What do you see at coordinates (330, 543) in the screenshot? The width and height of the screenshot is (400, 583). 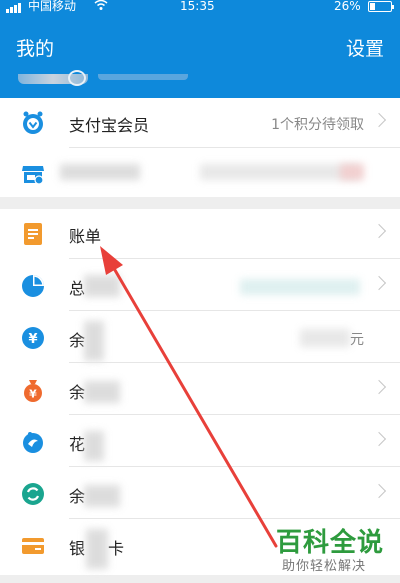 I see `watermark-title: 百科全说` at bounding box center [330, 543].